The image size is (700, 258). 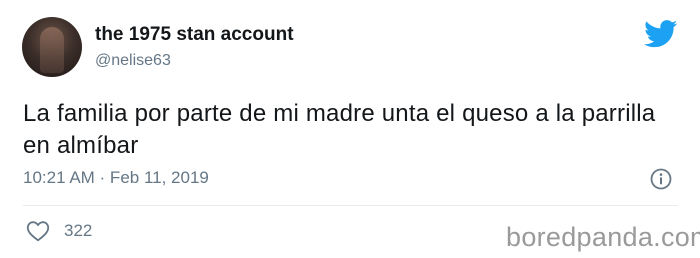 What do you see at coordinates (661, 34) in the screenshot?
I see `twitter-bird-icon` at bounding box center [661, 34].